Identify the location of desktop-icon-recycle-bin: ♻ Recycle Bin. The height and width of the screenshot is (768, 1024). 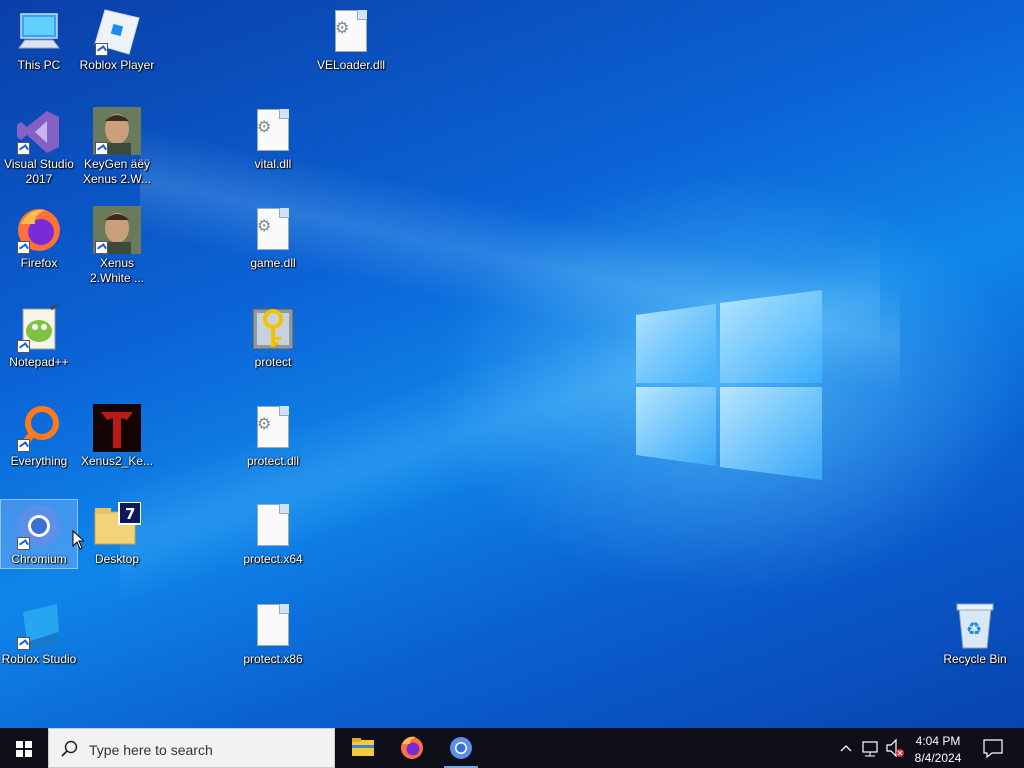
(975, 645).